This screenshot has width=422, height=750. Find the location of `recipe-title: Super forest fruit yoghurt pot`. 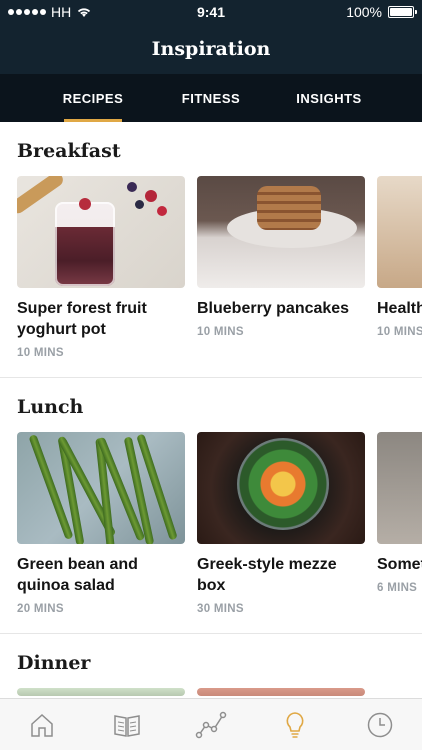

recipe-title: Super forest fruit yoghurt pot is located at coordinates (82, 319).